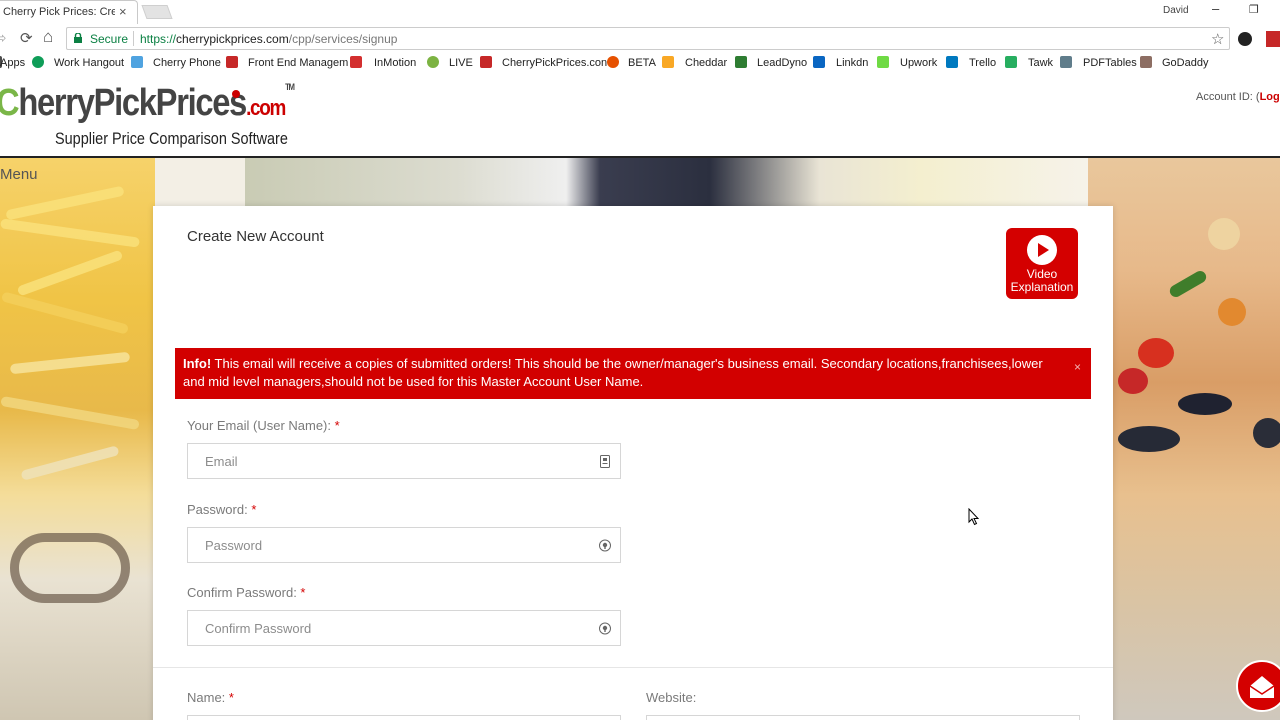 The width and height of the screenshot is (1280, 720). What do you see at coordinates (1228, 97) in the screenshot?
I see `account-id-label: Account ID: (` at bounding box center [1228, 97].